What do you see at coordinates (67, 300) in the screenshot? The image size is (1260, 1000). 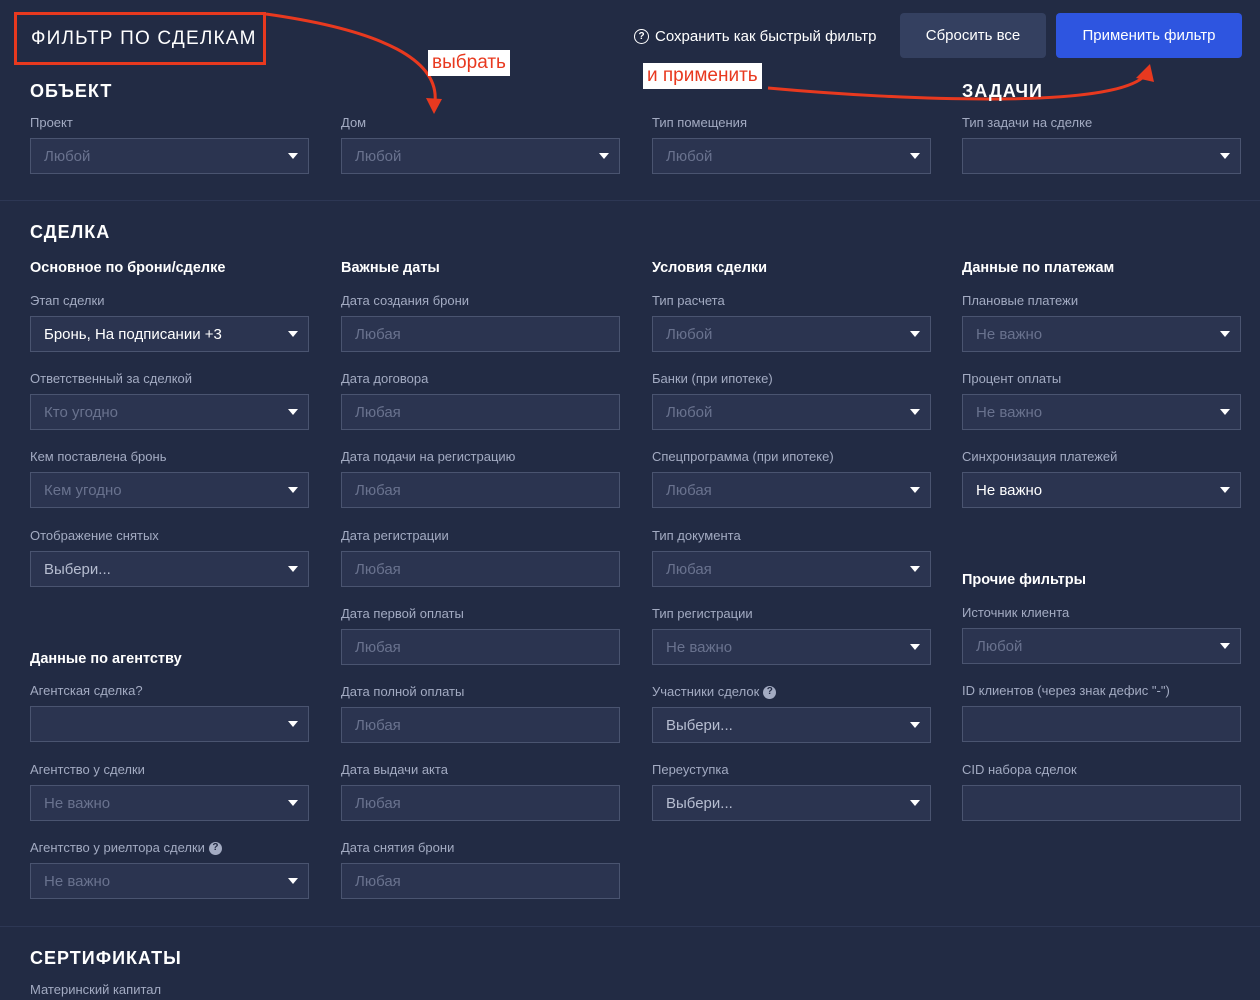 I see `field-label: Этап сделки` at bounding box center [67, 300].